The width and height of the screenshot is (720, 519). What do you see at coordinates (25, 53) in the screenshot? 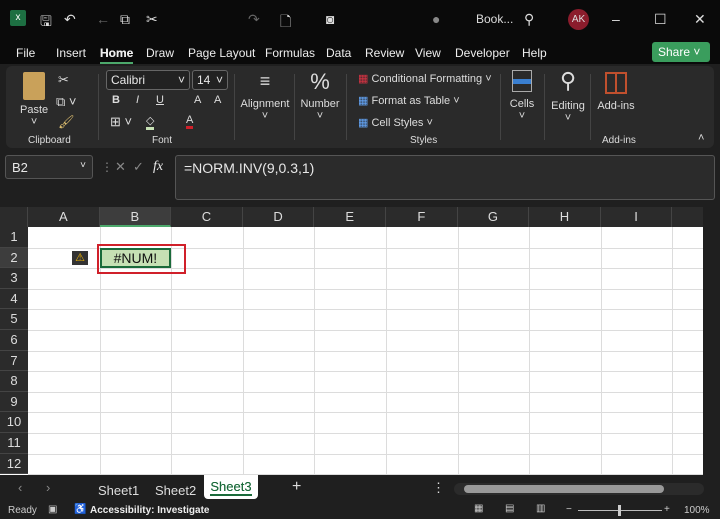
I see `tab-file: File` at bounding box center [25, 53].